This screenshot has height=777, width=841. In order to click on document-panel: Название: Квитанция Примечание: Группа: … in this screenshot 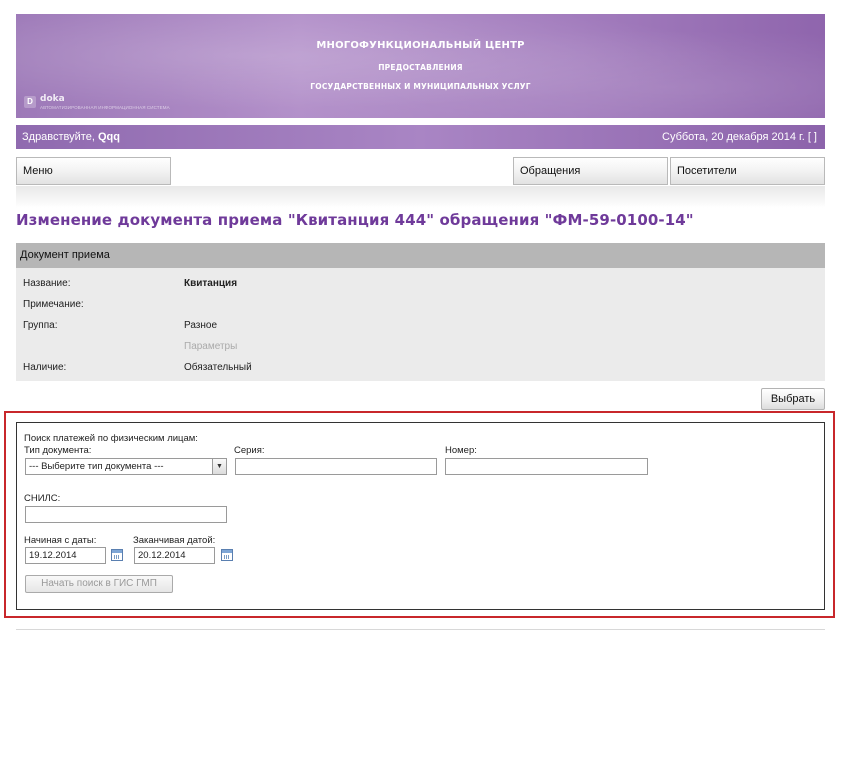, I will do `click(420, 324)`.